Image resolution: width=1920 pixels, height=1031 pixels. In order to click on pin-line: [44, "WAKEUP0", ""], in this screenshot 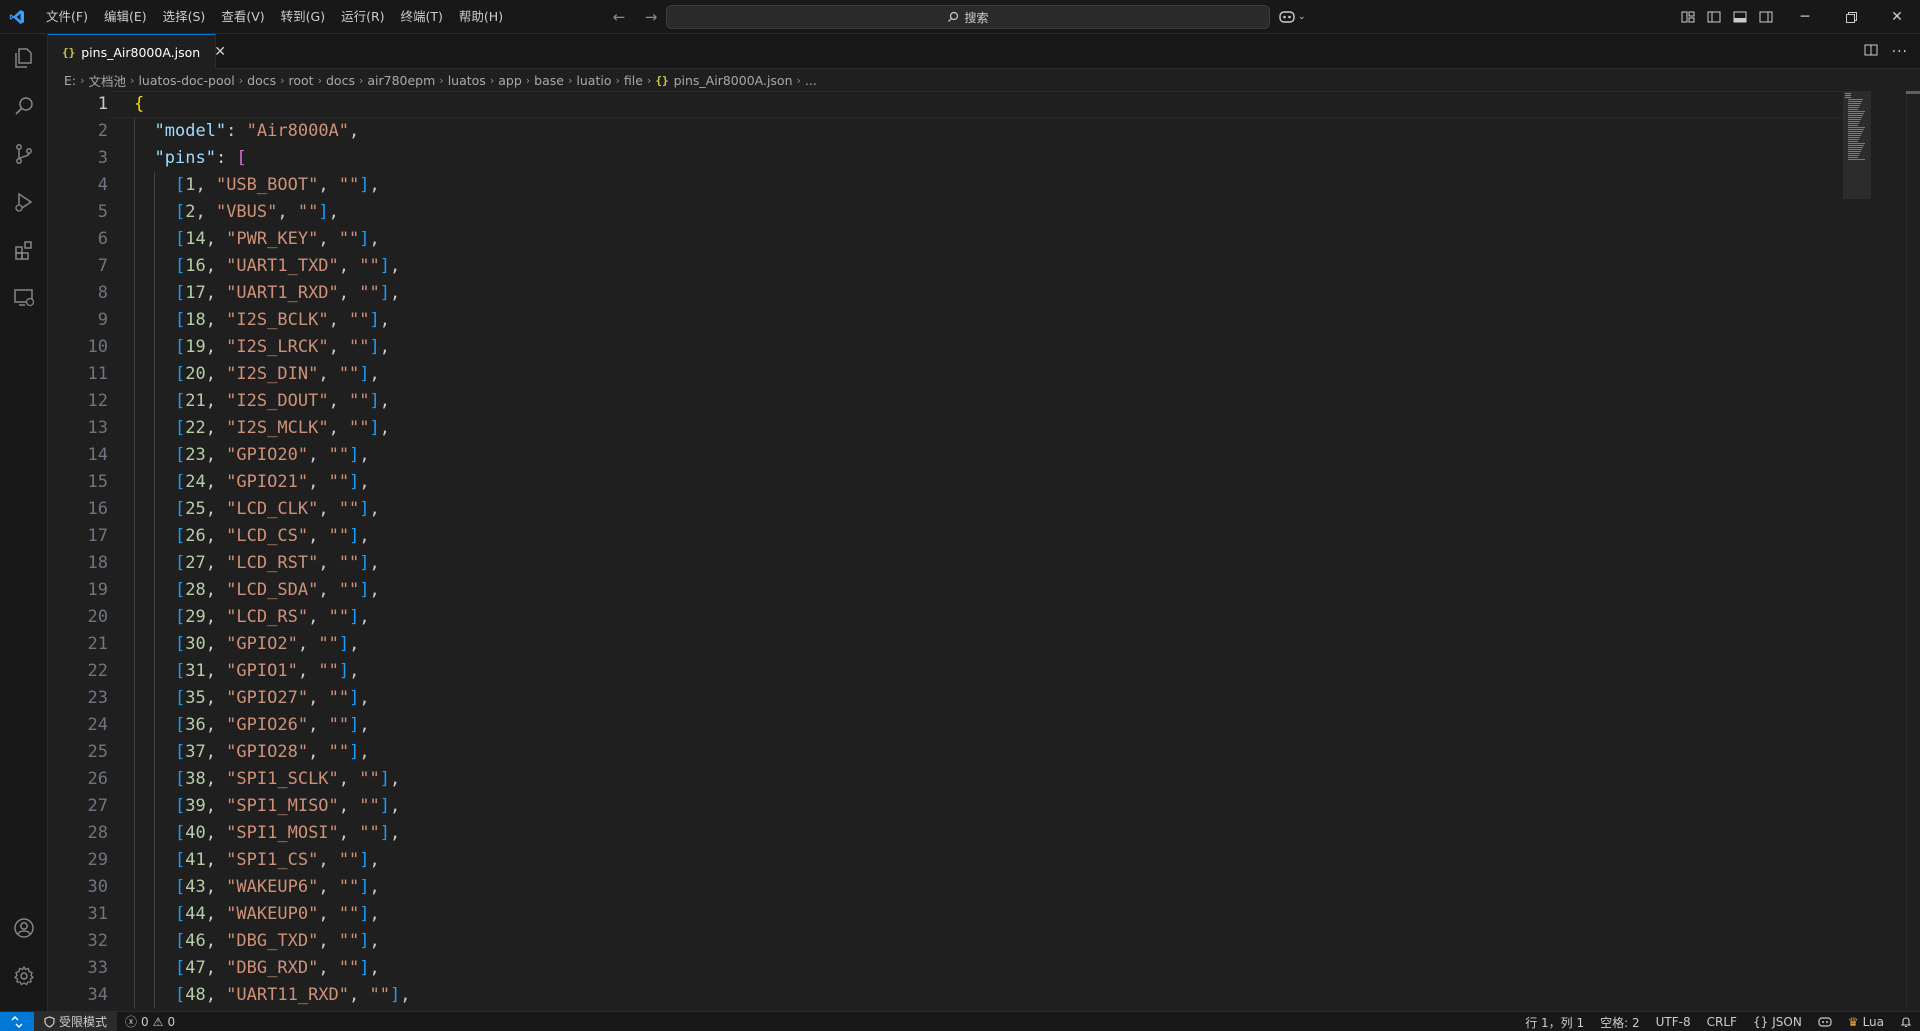, I will do `click(984, 914)`.